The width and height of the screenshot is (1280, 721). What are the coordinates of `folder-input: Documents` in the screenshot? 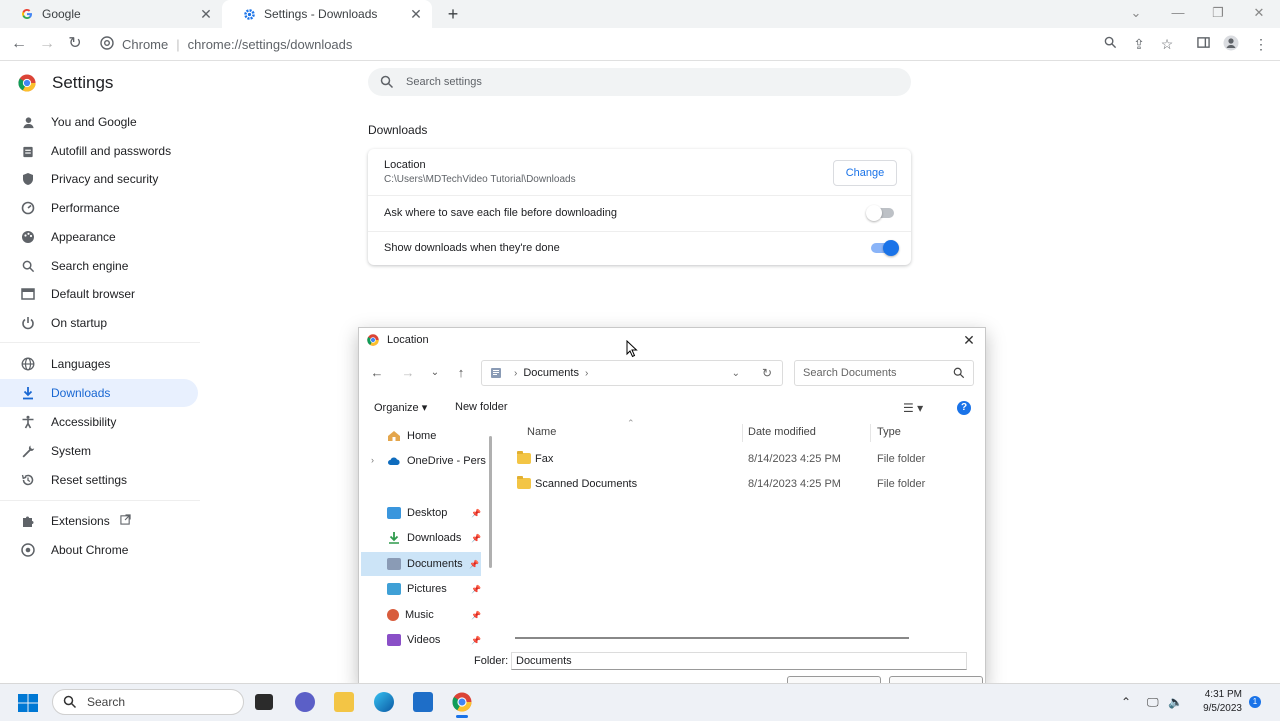 It's located at (739, 661).